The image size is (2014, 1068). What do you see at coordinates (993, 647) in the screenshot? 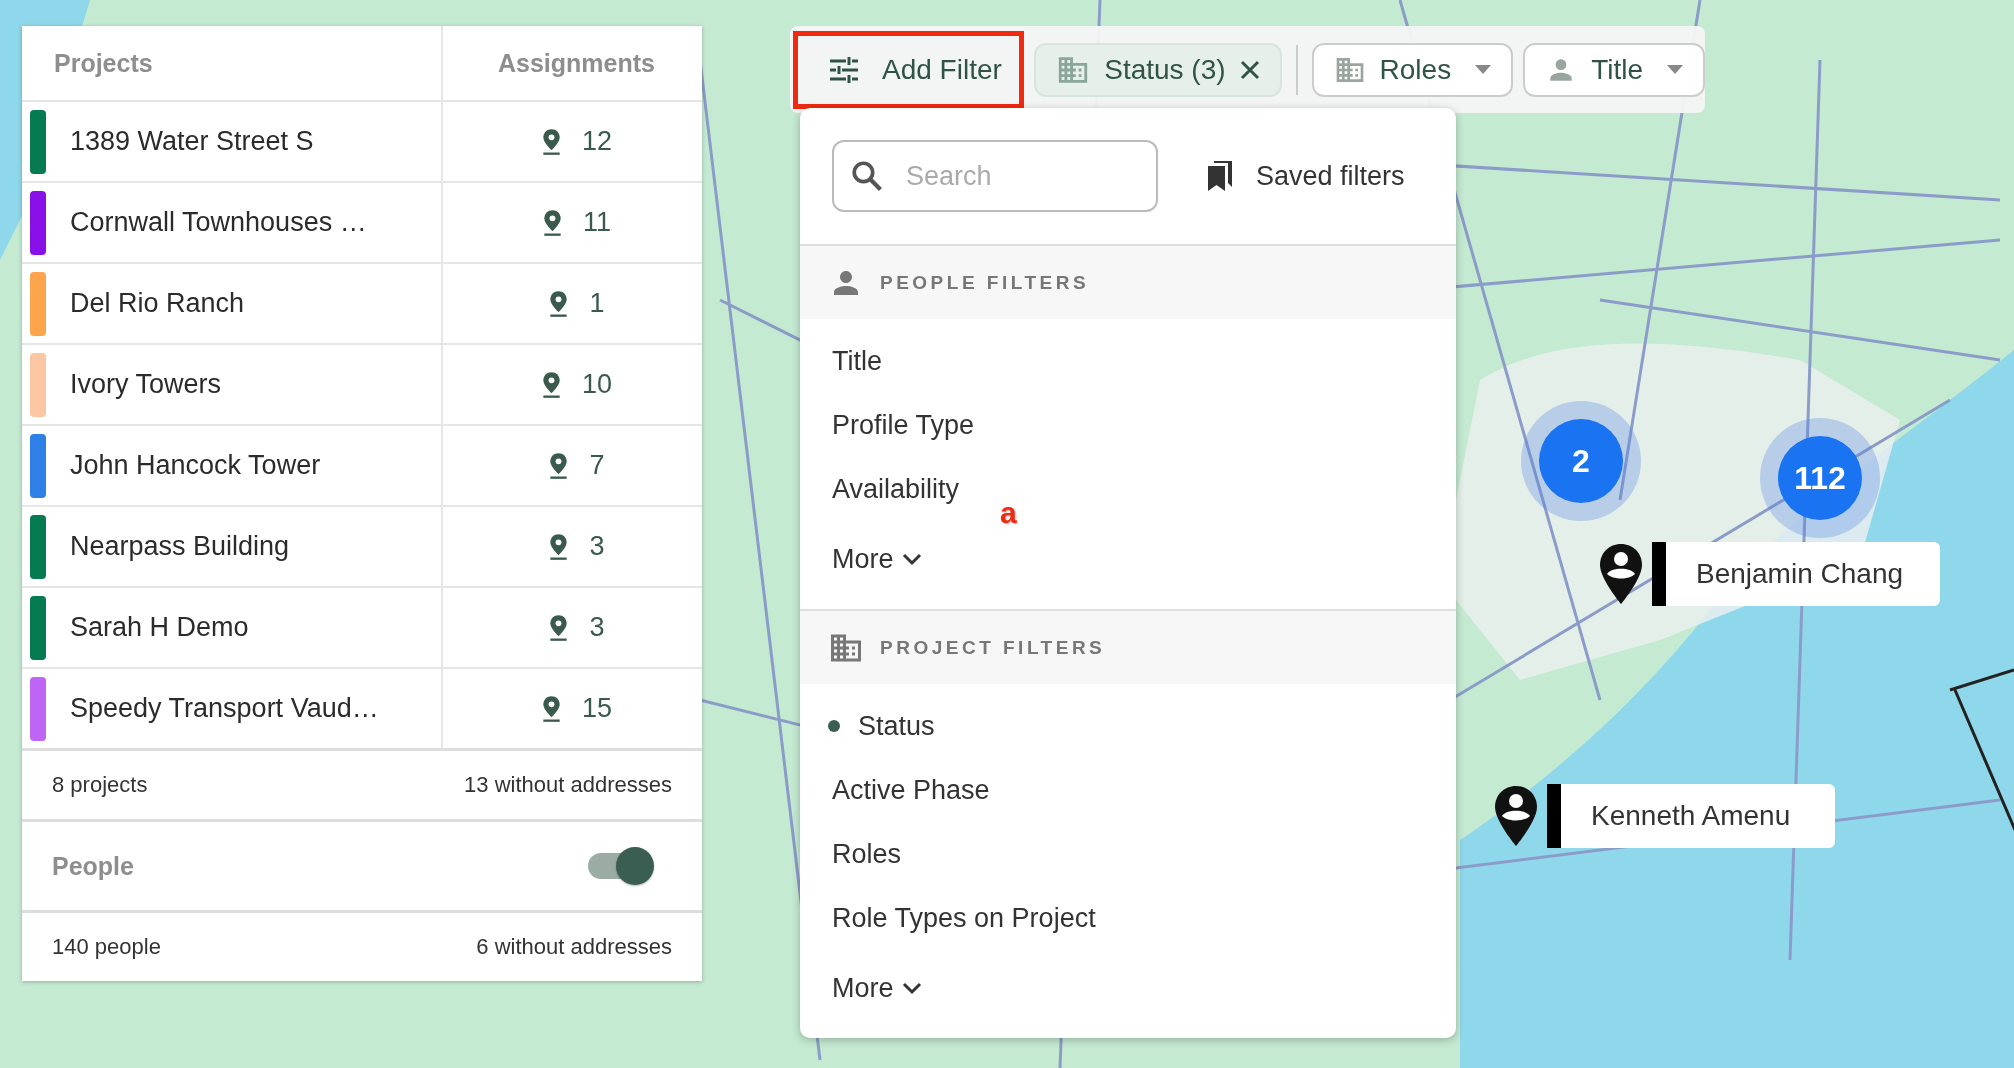
I see `section-title: PROJECT FILTERS` at bounding box center [993, 647].